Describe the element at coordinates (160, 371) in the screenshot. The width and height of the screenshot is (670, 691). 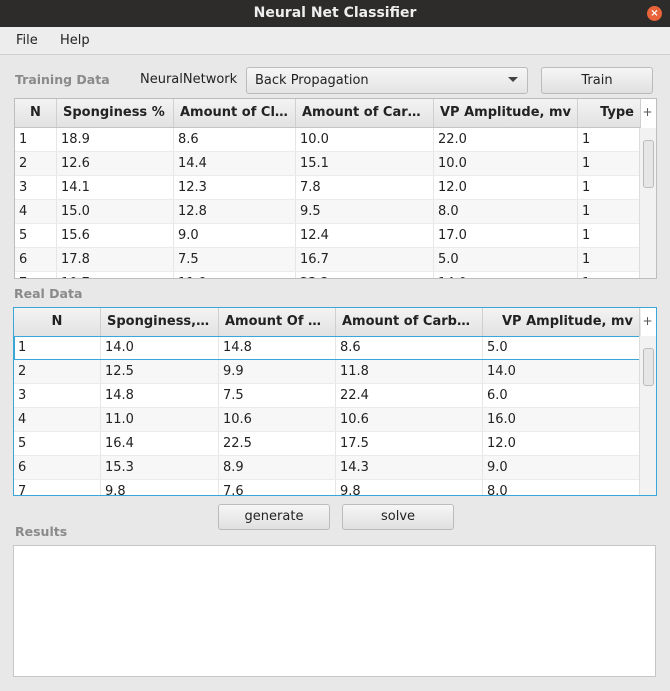
I see `table-cell: 12.5` at that location.